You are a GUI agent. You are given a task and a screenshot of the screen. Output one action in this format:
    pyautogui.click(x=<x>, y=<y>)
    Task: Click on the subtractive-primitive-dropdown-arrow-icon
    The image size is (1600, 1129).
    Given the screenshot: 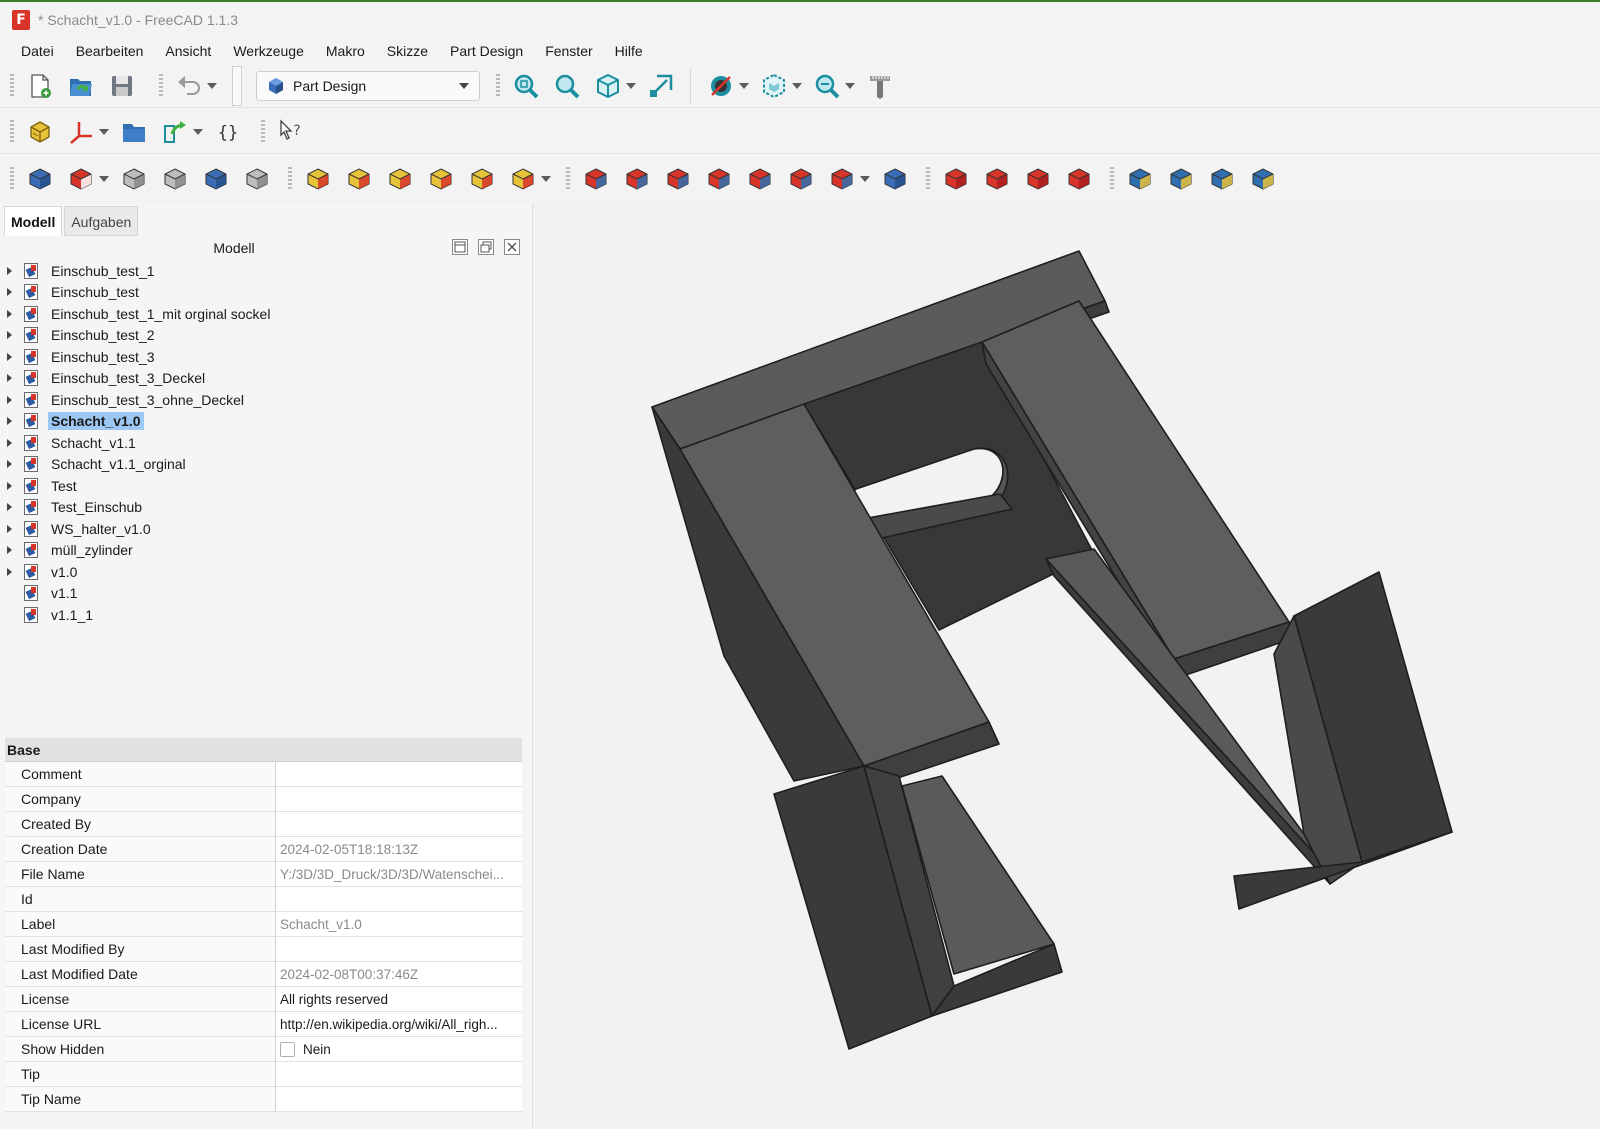 What is the action you would take?
    pyautogui.click(x=865, y=179)
    